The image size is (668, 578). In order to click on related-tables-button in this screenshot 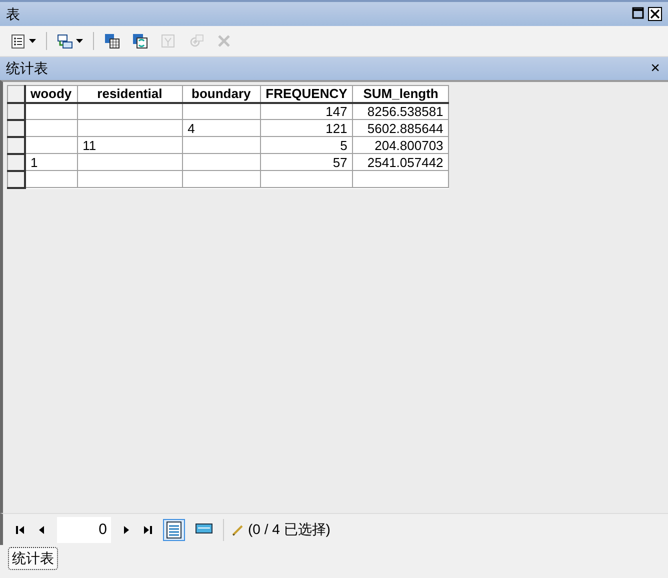, I will do `click(70, 41)`.